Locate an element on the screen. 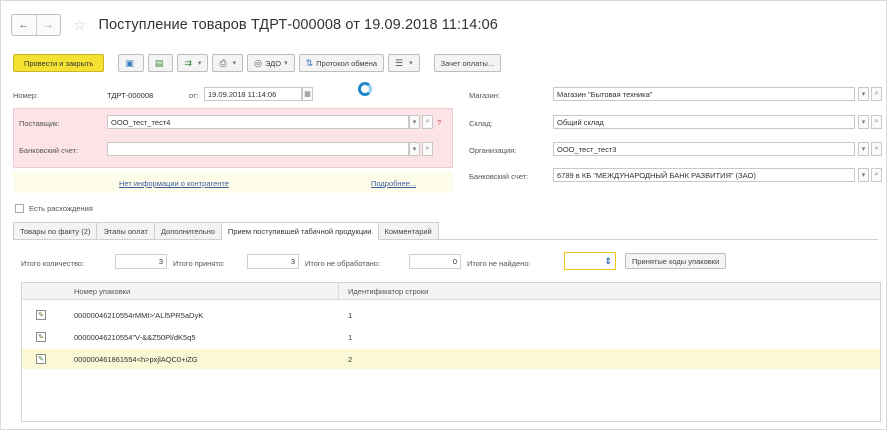 Image resolution: width=887 pixels, height=430 pixels. organization-open-icon: ⌕ is located at coordinates (876, 149).